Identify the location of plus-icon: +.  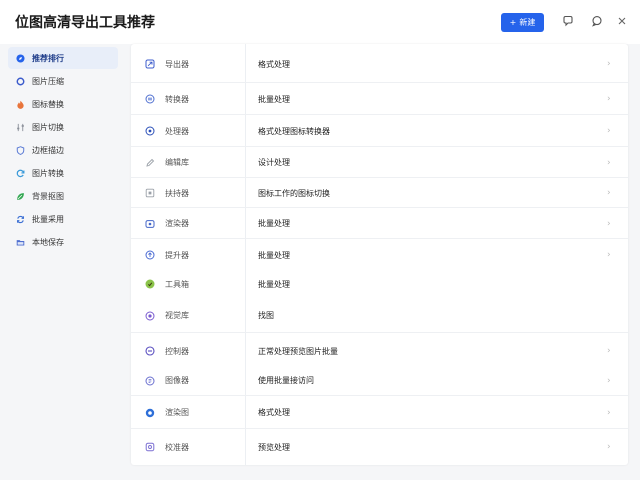
(513, 22).